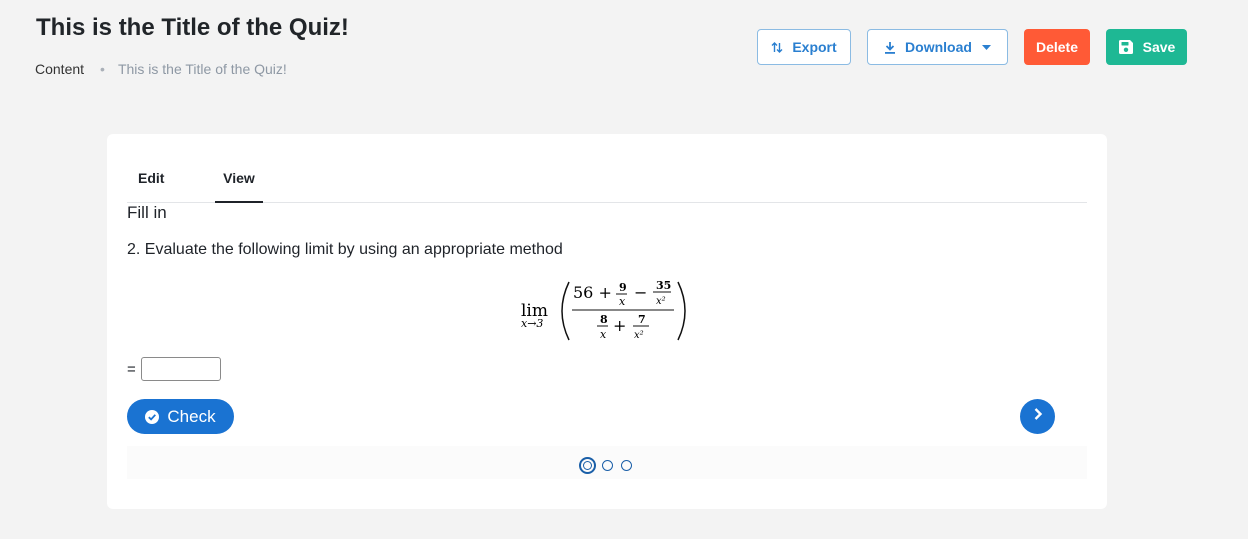  What do you see at coordinates (180, 369) in the screenshot?
I see `answer-input` at bounding box center [180, 369].